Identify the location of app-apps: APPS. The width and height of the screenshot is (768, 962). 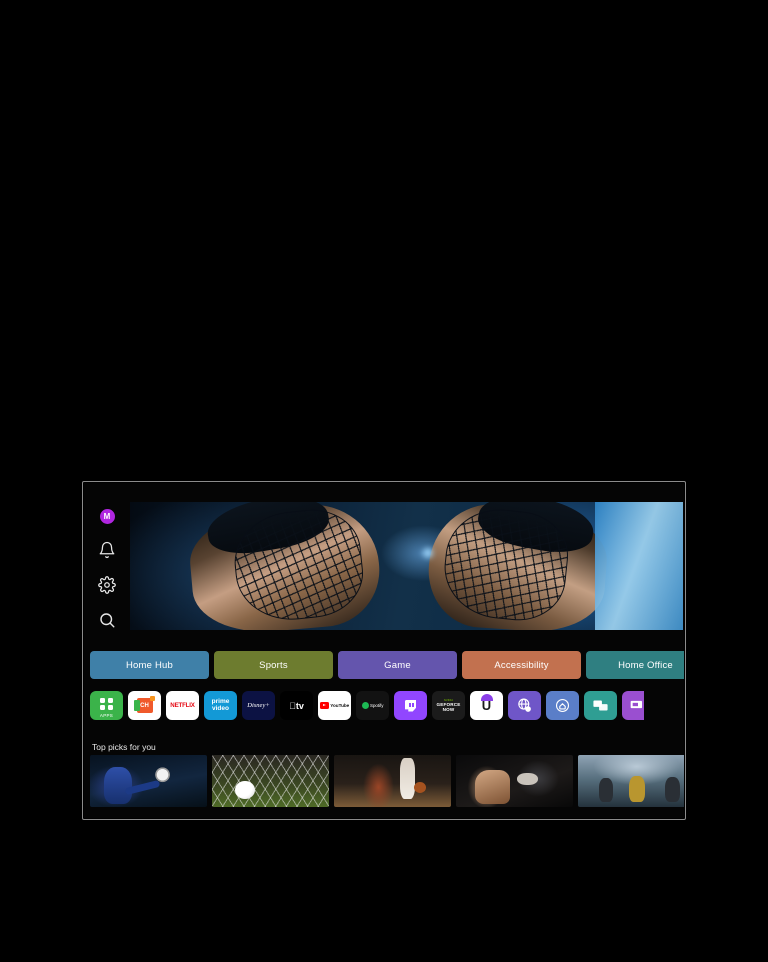
(106, 705).